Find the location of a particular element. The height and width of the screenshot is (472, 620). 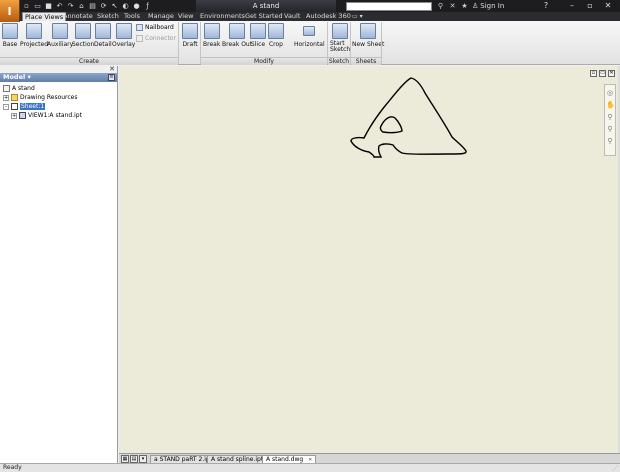

draft-view-button: Draft is located at coordinates (190, 35).